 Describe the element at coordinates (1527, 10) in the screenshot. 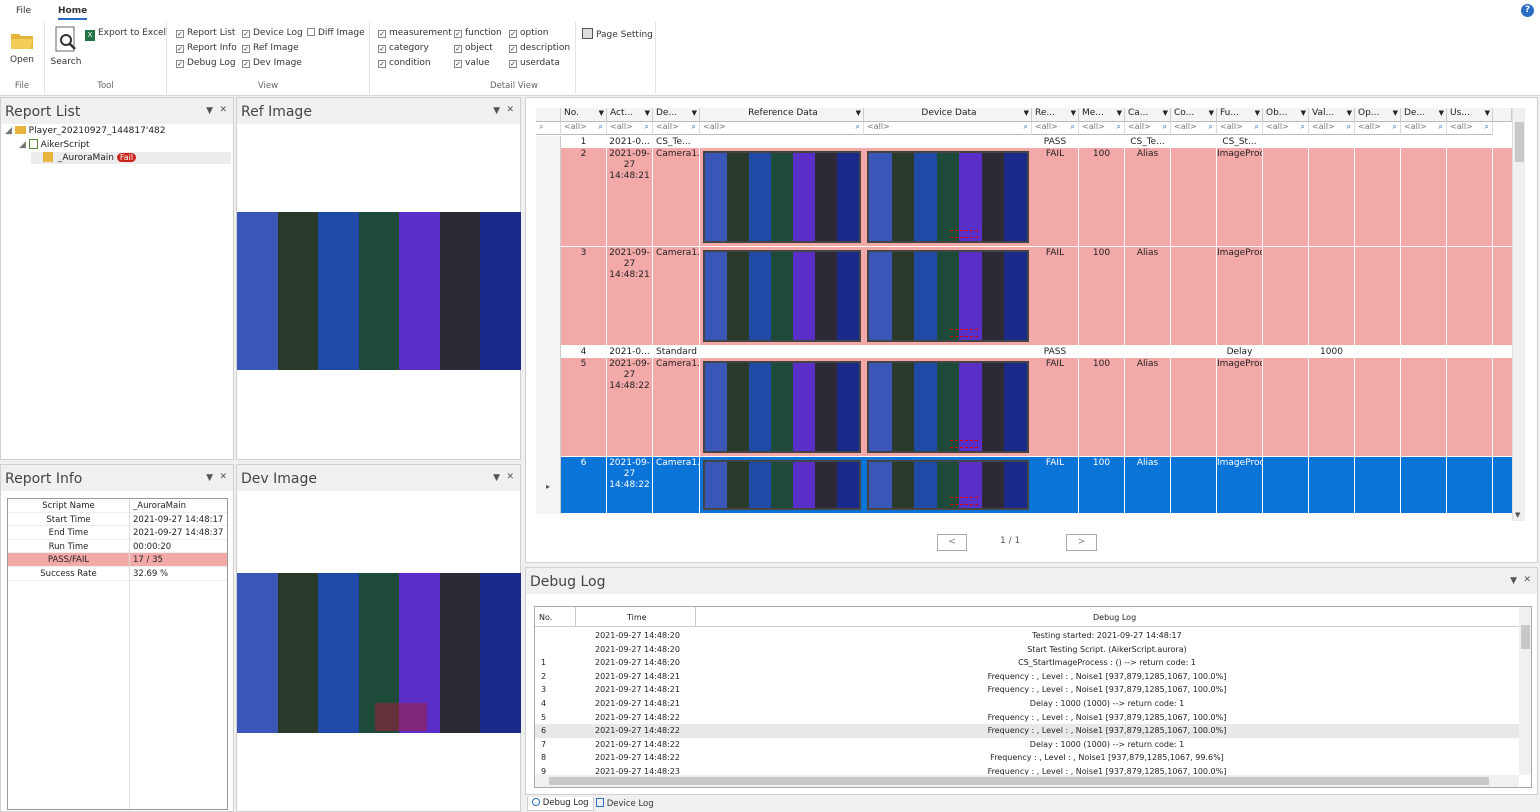

I see `help-icon: ?` at that location.